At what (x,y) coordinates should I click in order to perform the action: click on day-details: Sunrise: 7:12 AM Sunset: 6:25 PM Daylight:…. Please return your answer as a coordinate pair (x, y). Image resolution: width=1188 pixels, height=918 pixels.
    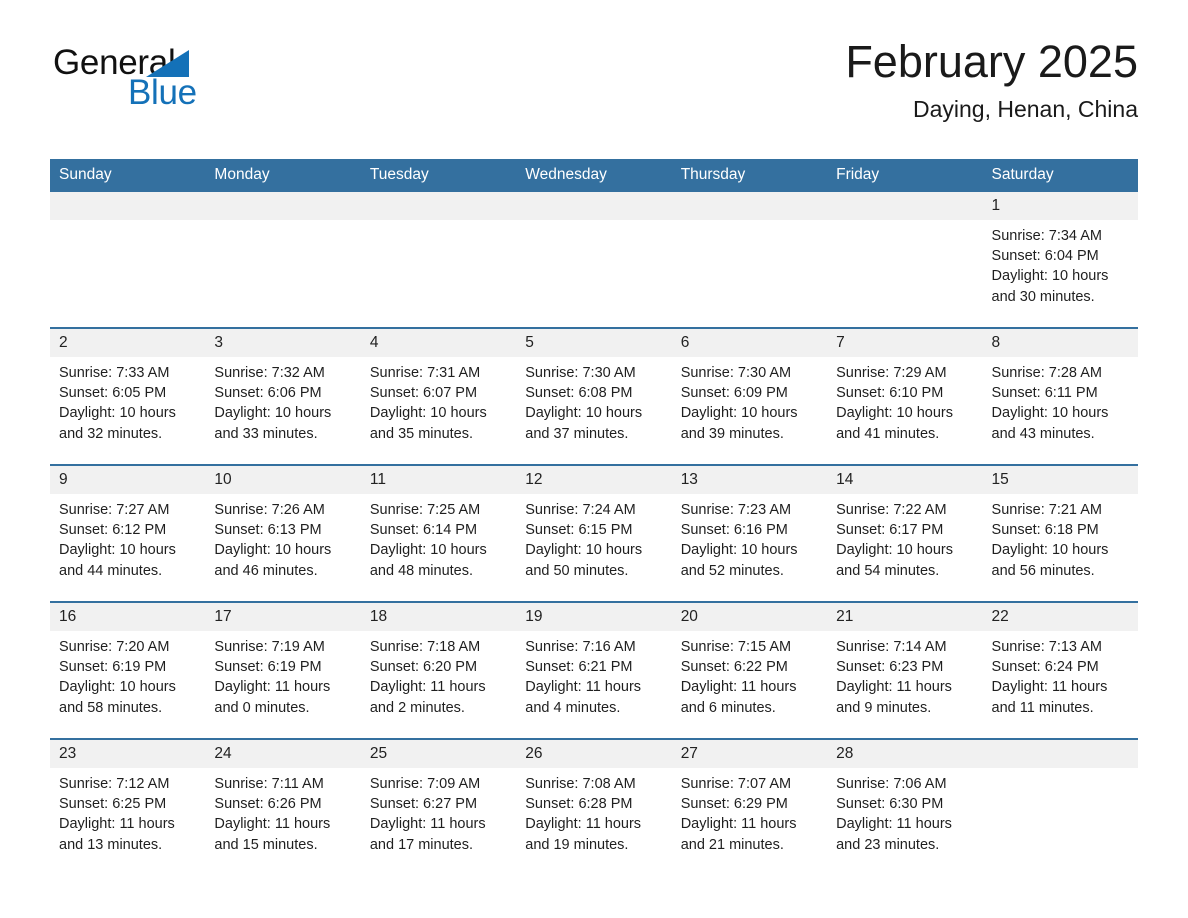
    Looking at the image, I should click on (127, 811).